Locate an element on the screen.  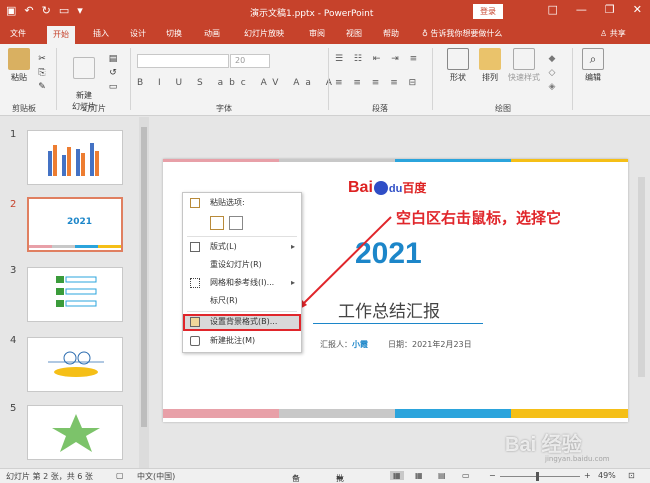
cut-icon: ✂ is located at coordinates (42, 59).